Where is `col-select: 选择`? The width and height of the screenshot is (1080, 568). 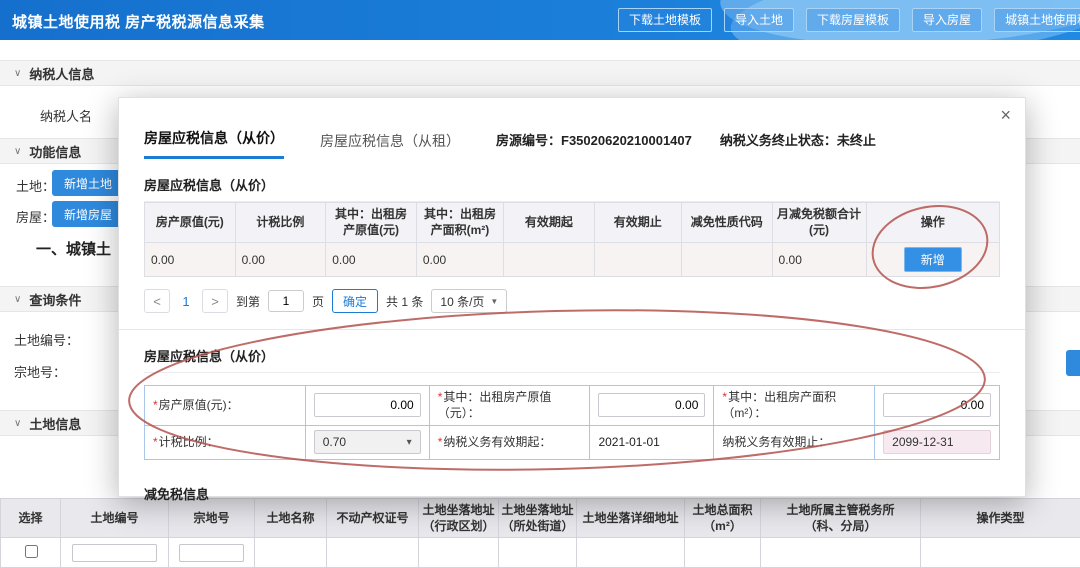 col-select: 选择 is located at coordinates (31, 518).